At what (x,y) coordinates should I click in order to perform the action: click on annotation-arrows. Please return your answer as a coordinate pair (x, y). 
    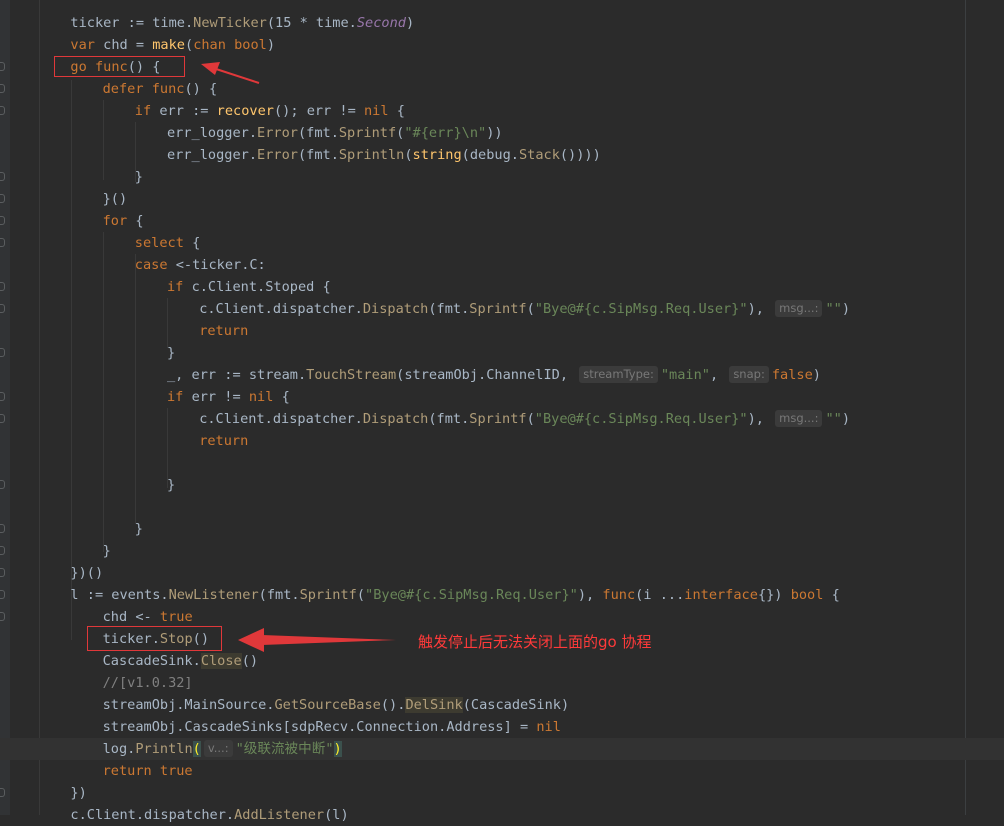
    Looking at the image, I should click on (298, 357).